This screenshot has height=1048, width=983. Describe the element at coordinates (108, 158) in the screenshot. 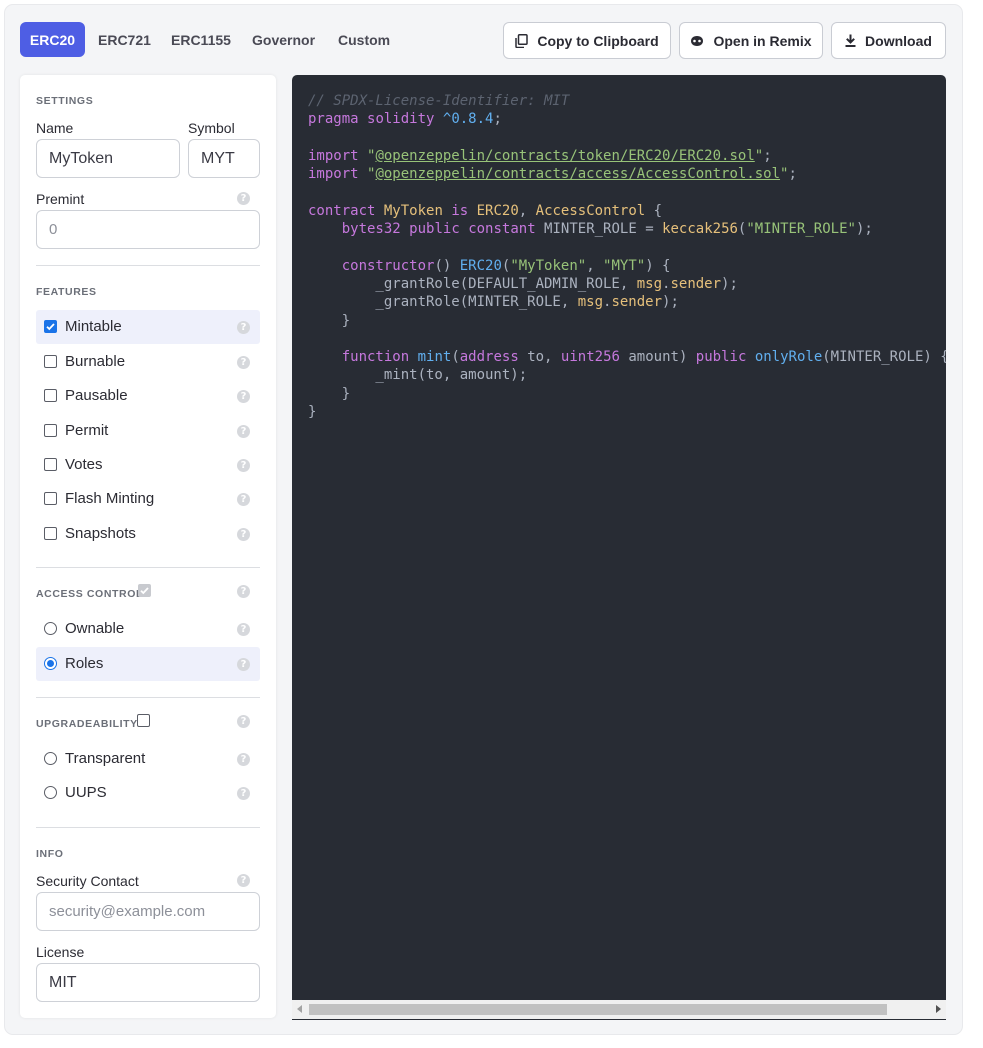

I see `name-input: MyToken` at that location.